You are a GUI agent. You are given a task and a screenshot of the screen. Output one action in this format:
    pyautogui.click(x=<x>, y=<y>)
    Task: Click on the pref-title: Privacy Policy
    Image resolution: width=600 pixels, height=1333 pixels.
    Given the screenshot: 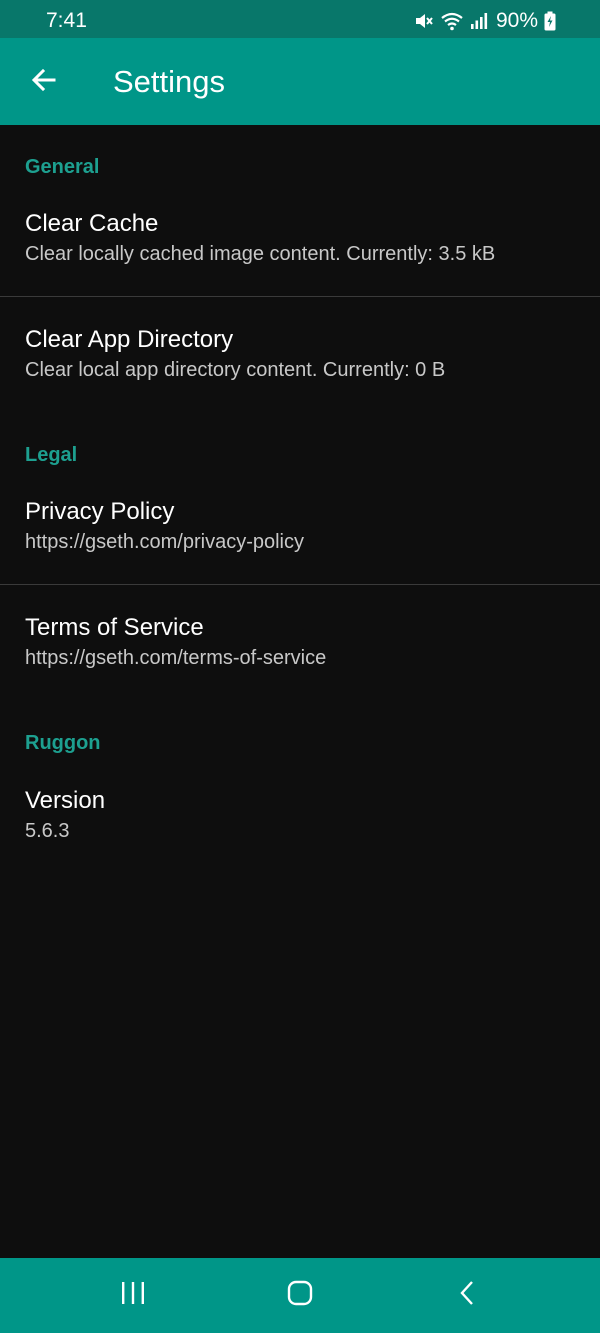 What is the action you would take?
    pyautogui.click(x=100, y=511)
    